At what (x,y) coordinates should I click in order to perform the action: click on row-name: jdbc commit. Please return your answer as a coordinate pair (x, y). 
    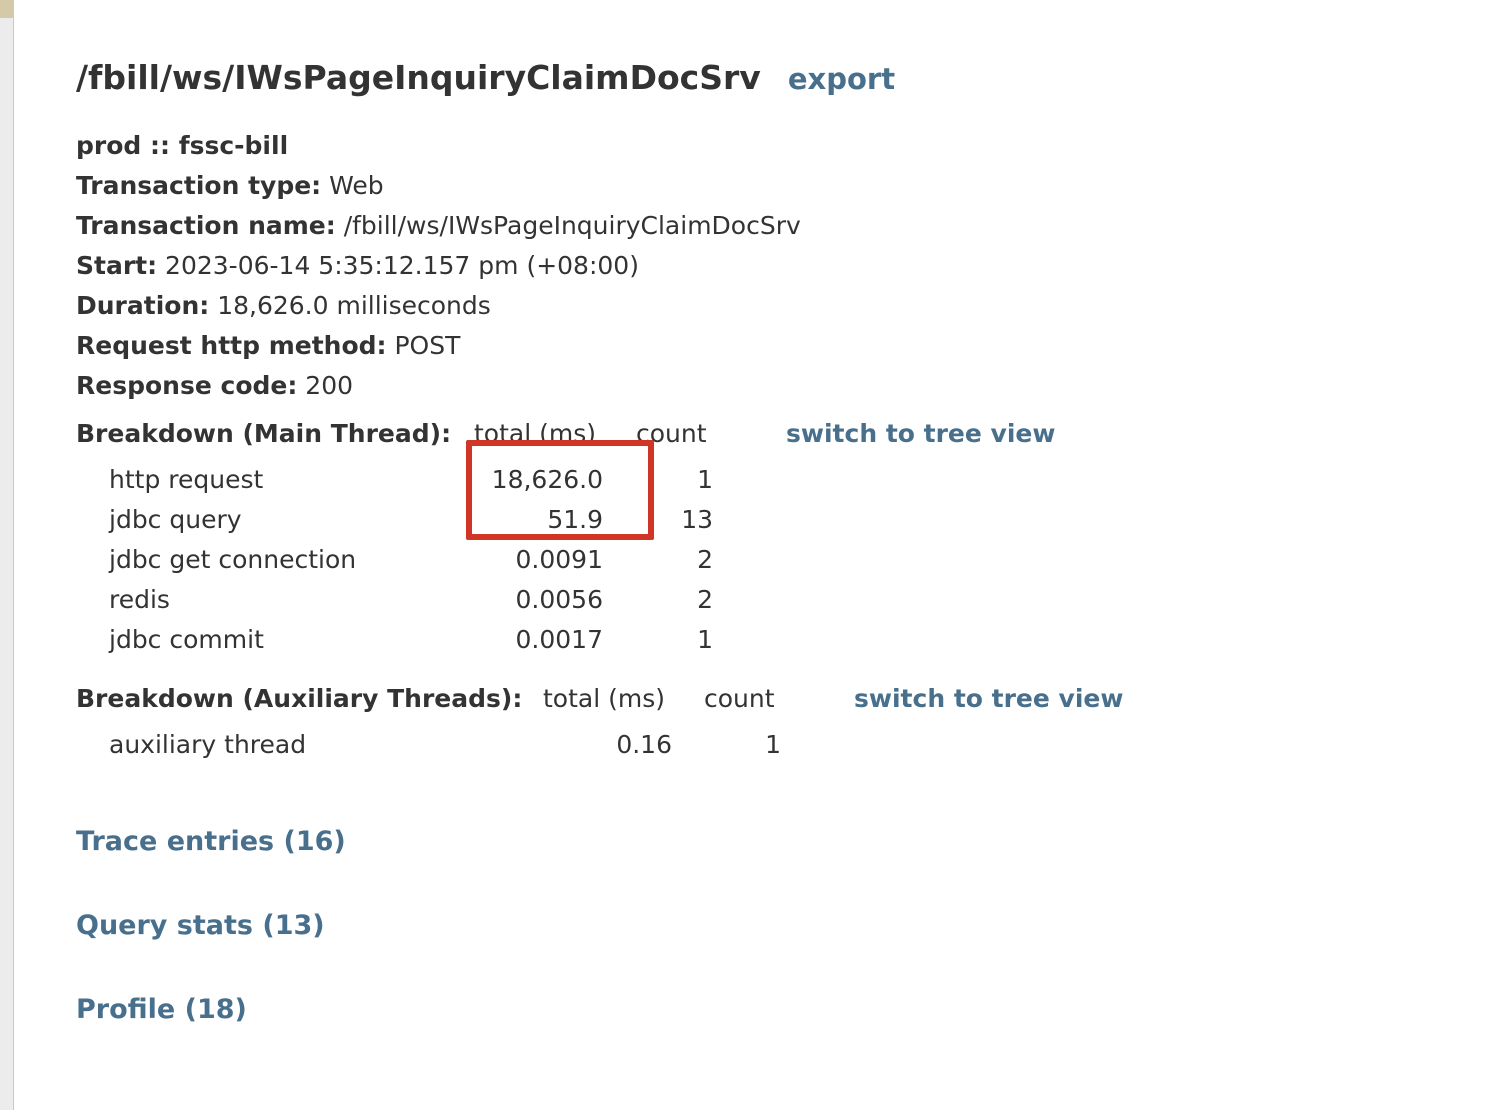
    Looking at the image, I should click on (186, 639).